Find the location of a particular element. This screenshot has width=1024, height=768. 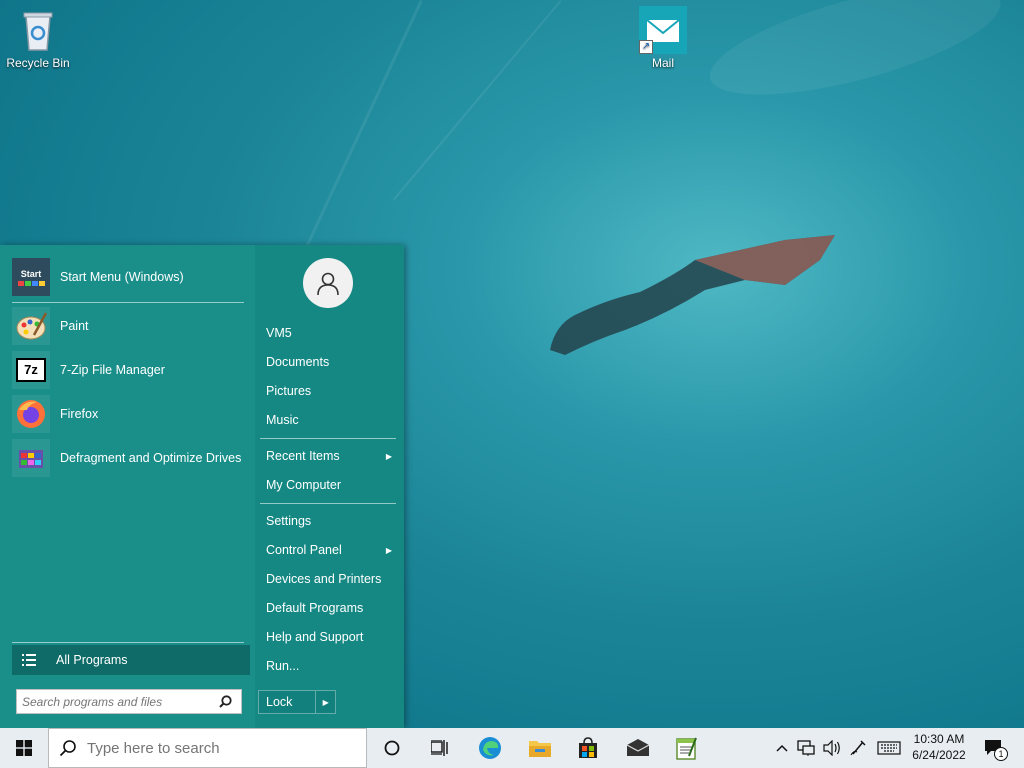

pictures-item: Pictures is located at coordinates (328, 391).